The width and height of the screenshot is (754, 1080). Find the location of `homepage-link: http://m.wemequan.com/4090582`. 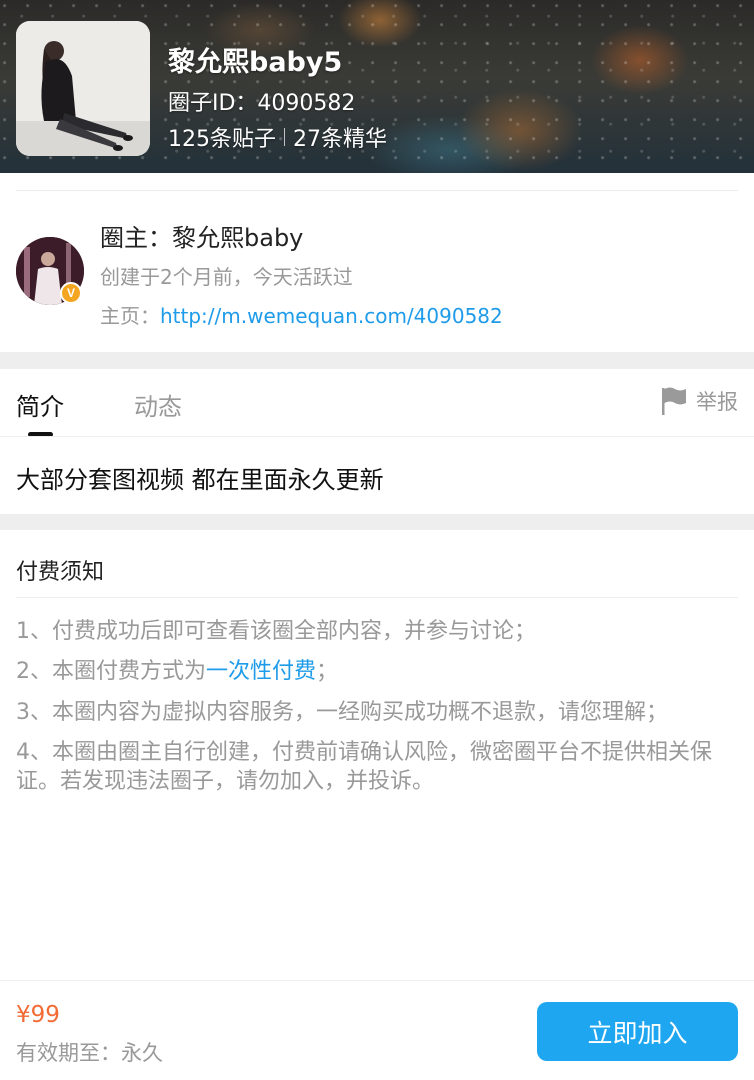

homepage-link: http://m.wemequan.com/4090582 is located at coordinates (331, 316).